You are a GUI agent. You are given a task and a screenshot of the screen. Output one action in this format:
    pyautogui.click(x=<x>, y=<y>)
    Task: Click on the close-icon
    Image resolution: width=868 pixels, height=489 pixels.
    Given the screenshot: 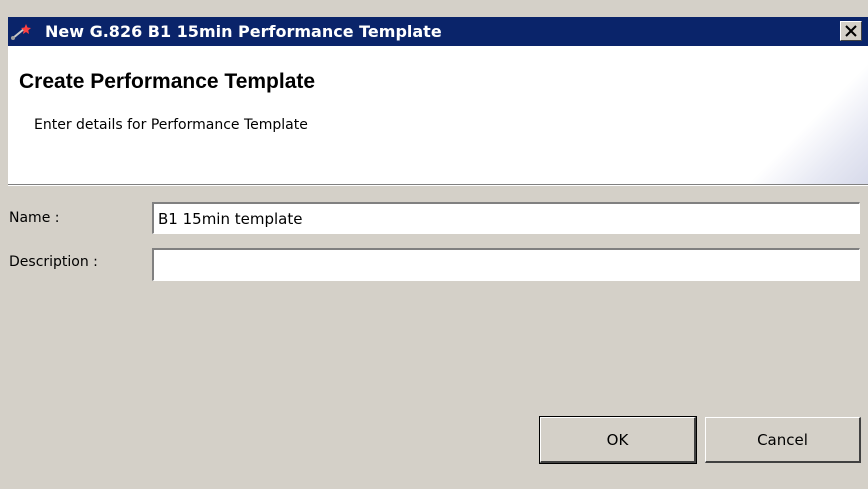 What is the action you would take?
    pyautogui.click(x=851, y=31)
    